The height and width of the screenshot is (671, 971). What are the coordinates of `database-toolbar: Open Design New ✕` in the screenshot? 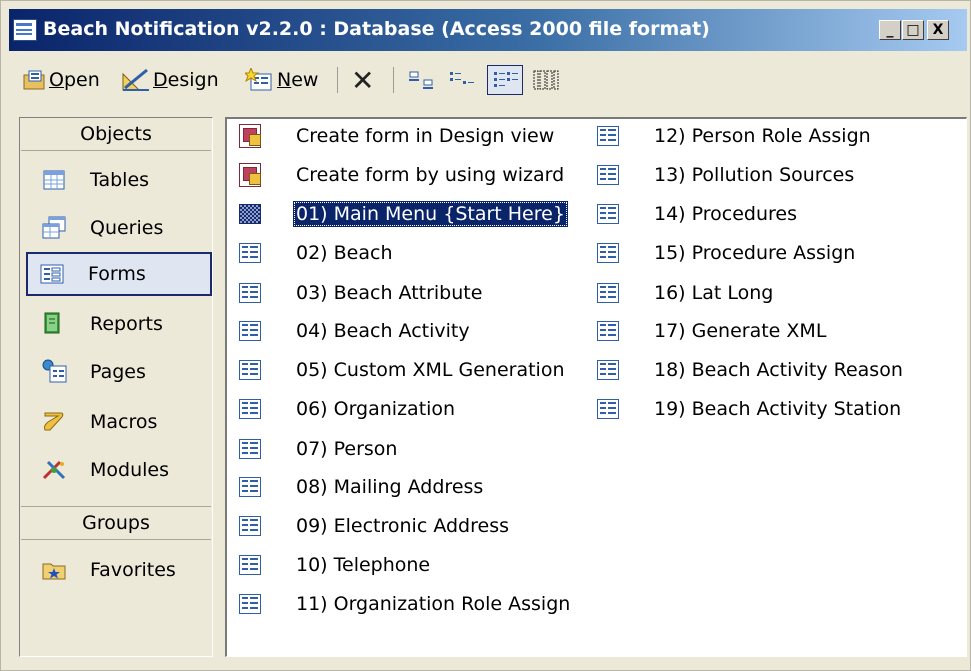 It's located at (488, 80).